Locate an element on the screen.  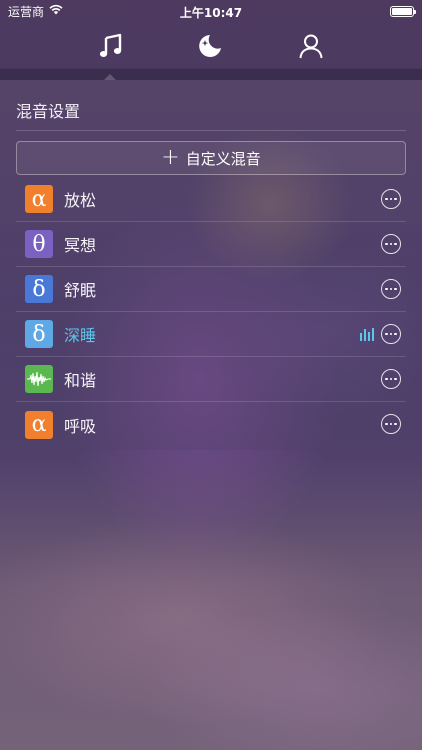
tab-sleep is located at coordinates (210, 46).